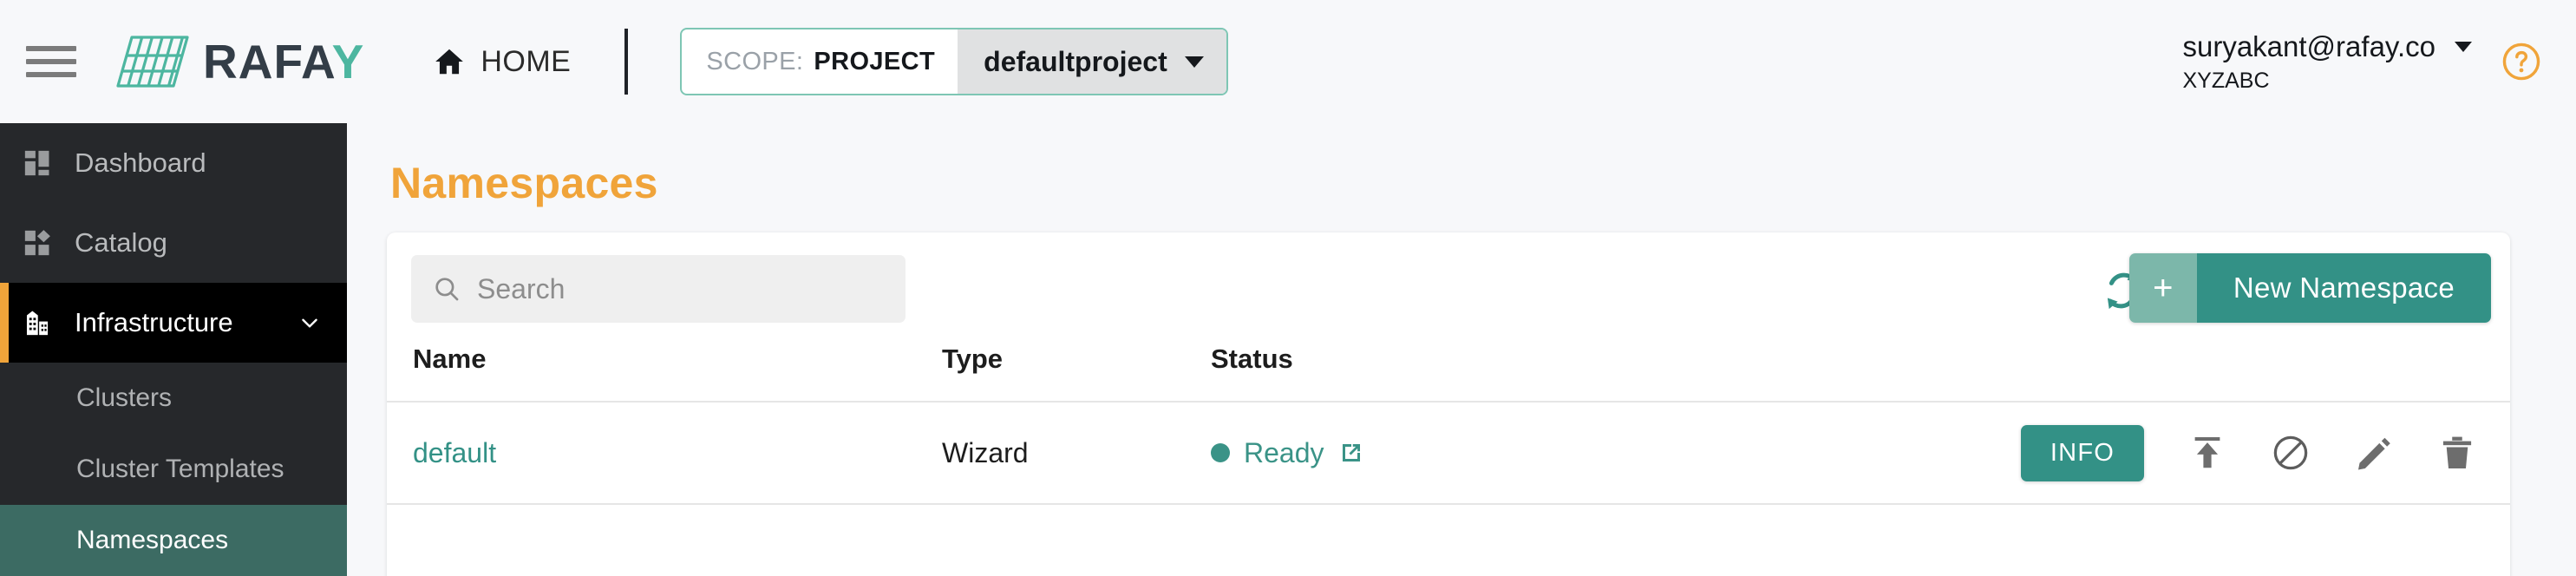 The height and width of the screenshot is (576, 2576). I want to click on sidebar-item-label: Cluster Templates, so click(180, 469).